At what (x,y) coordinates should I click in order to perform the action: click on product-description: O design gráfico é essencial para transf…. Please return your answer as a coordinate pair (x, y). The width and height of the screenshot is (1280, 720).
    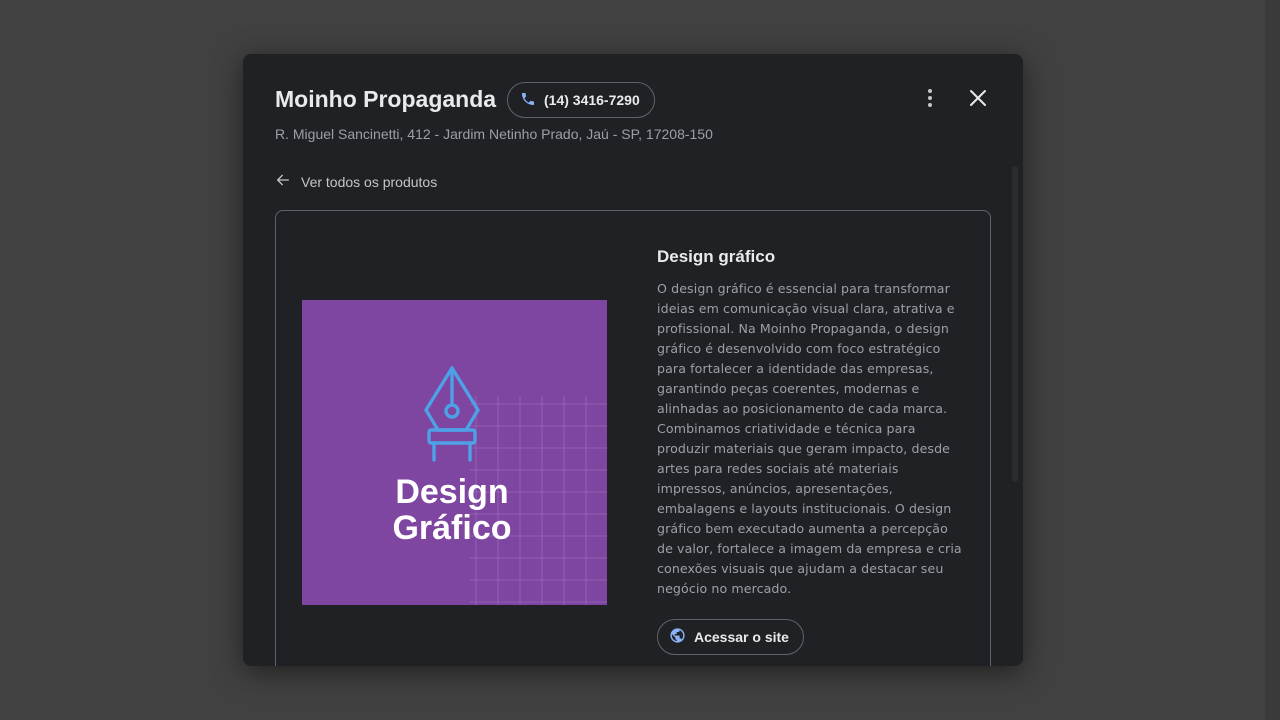
    Looking at the image, I should click on (809, 438).